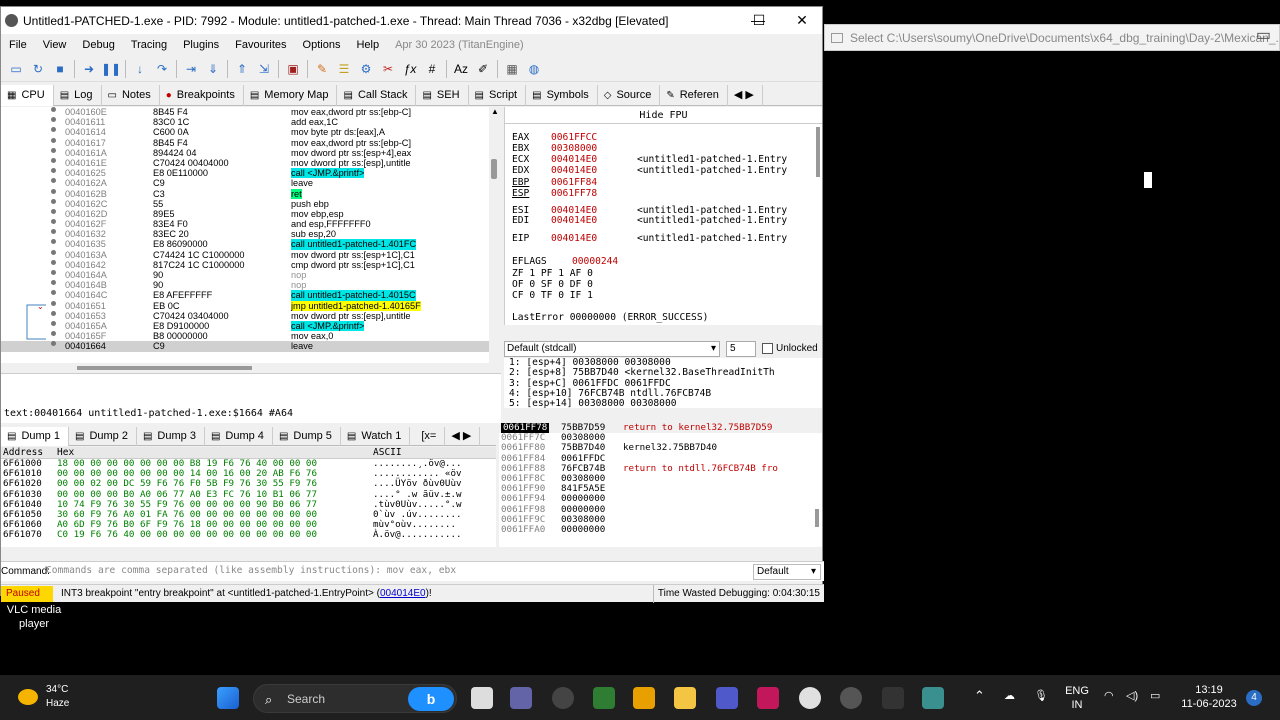 Image resolution: width=1280 pixels, height=720 pixels. I want to click on tab-referen: ✎ Referen, so click(694, 95).